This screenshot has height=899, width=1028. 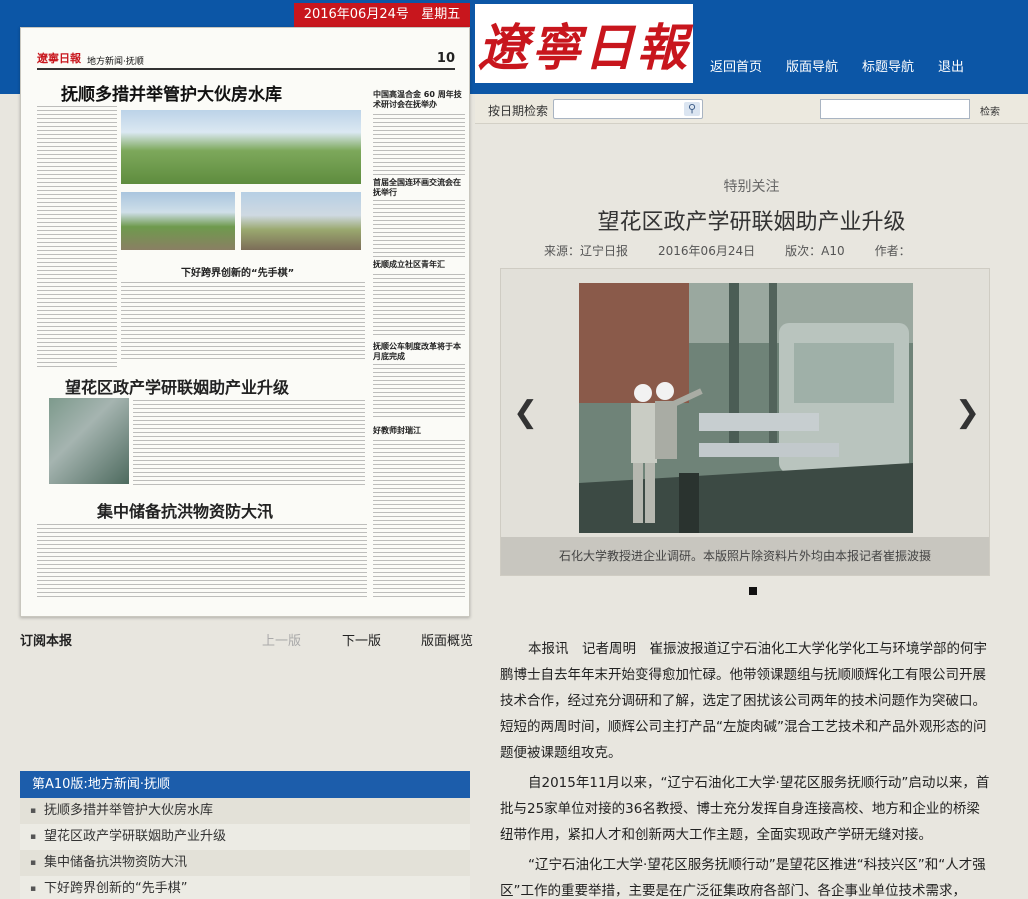 I want to click on thumbnail-side-4: 抚顺公车制度改革将于本月底完成, so click(x=419, y=352).